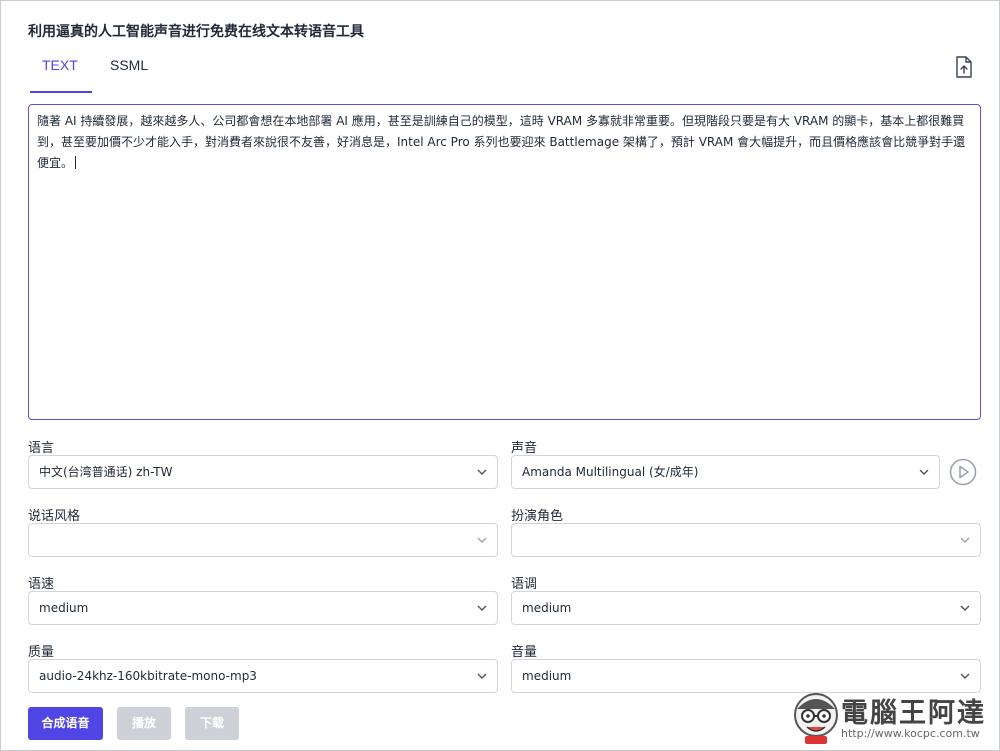 This screenshot has height=751, width=1000. Describe the element at coordinates (816, 717) in the screenshot. I see `mascot-logo` at that location.